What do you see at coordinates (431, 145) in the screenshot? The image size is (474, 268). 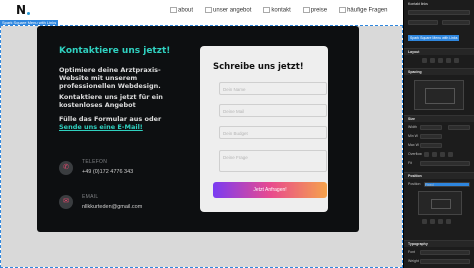 I see `max-width-input` at bounding box center [431, 145].